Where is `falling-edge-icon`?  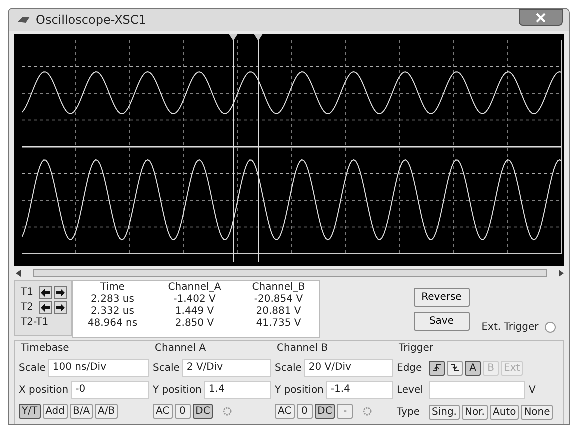 falling-edge-icon is located at coordinates (455, 368).